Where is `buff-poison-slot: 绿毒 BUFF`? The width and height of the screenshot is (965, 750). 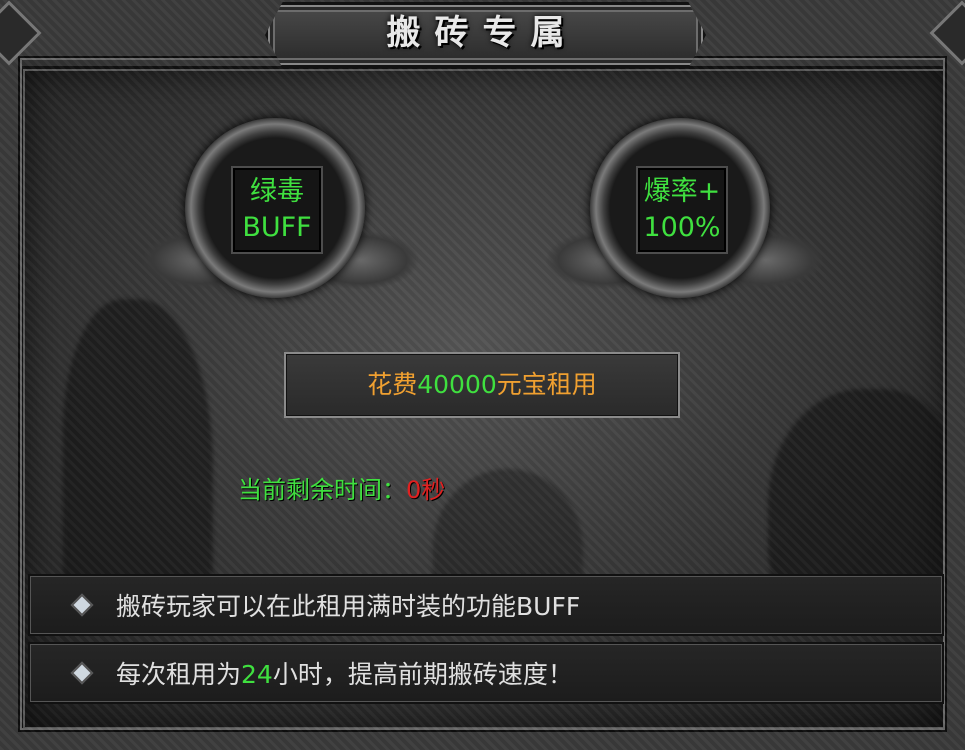 buff-poison-slot: 绿毒 BUFF is located at coordinates (277, 210).